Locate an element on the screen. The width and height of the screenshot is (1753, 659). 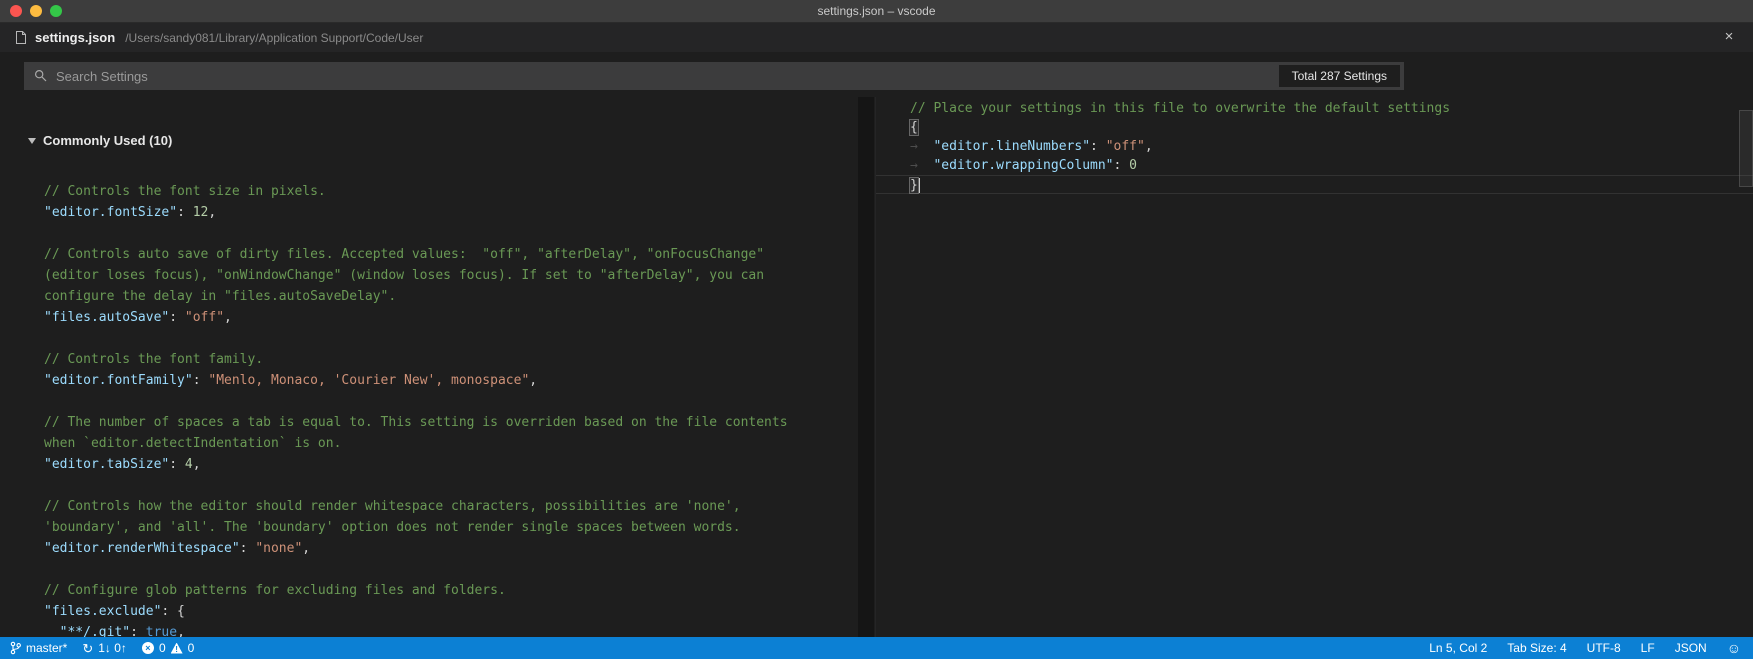
code-line: // Controls the font family. is located at coordinates (154, 359).